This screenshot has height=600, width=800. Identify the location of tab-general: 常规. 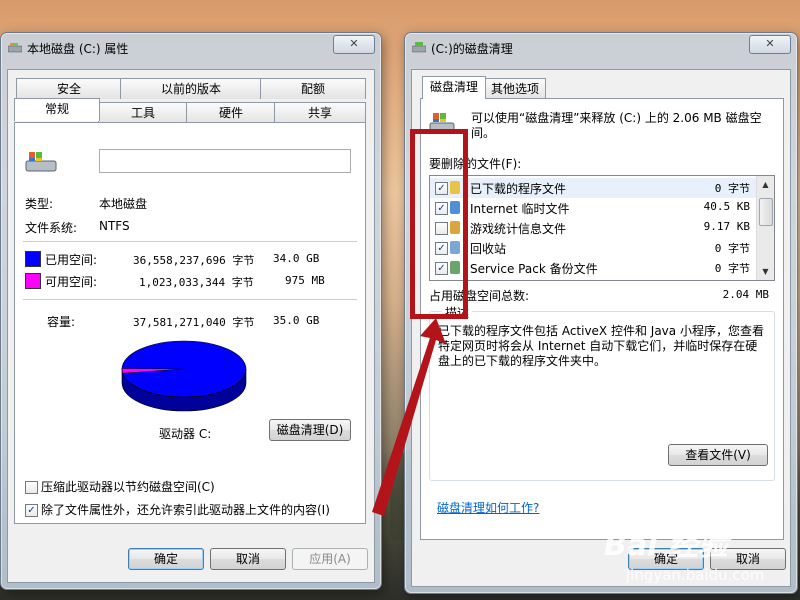
(57, 109).